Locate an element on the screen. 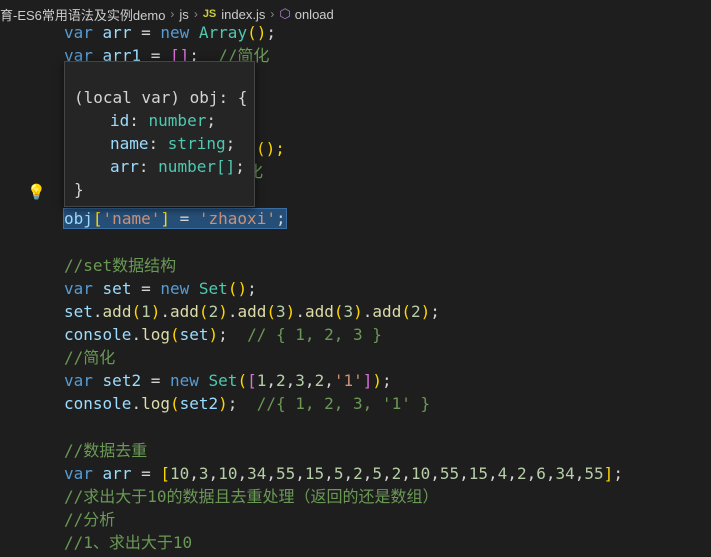 The height and width of the screenshot is (557, 711). code-line-selected: obj['name'] = 'zhaoxi'; is located at coordinates (175, 218).